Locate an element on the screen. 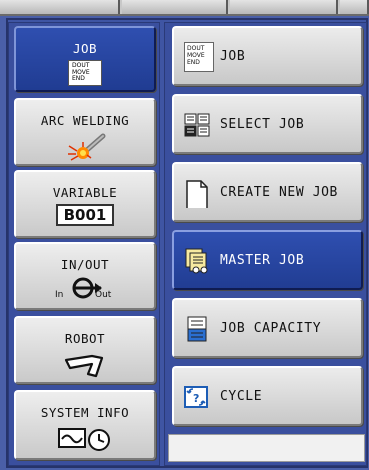 The height and width of the screenshot is (470, 369). sub-menu-job: DOUT MOVE END JOB is located at coordinates (267, 56).